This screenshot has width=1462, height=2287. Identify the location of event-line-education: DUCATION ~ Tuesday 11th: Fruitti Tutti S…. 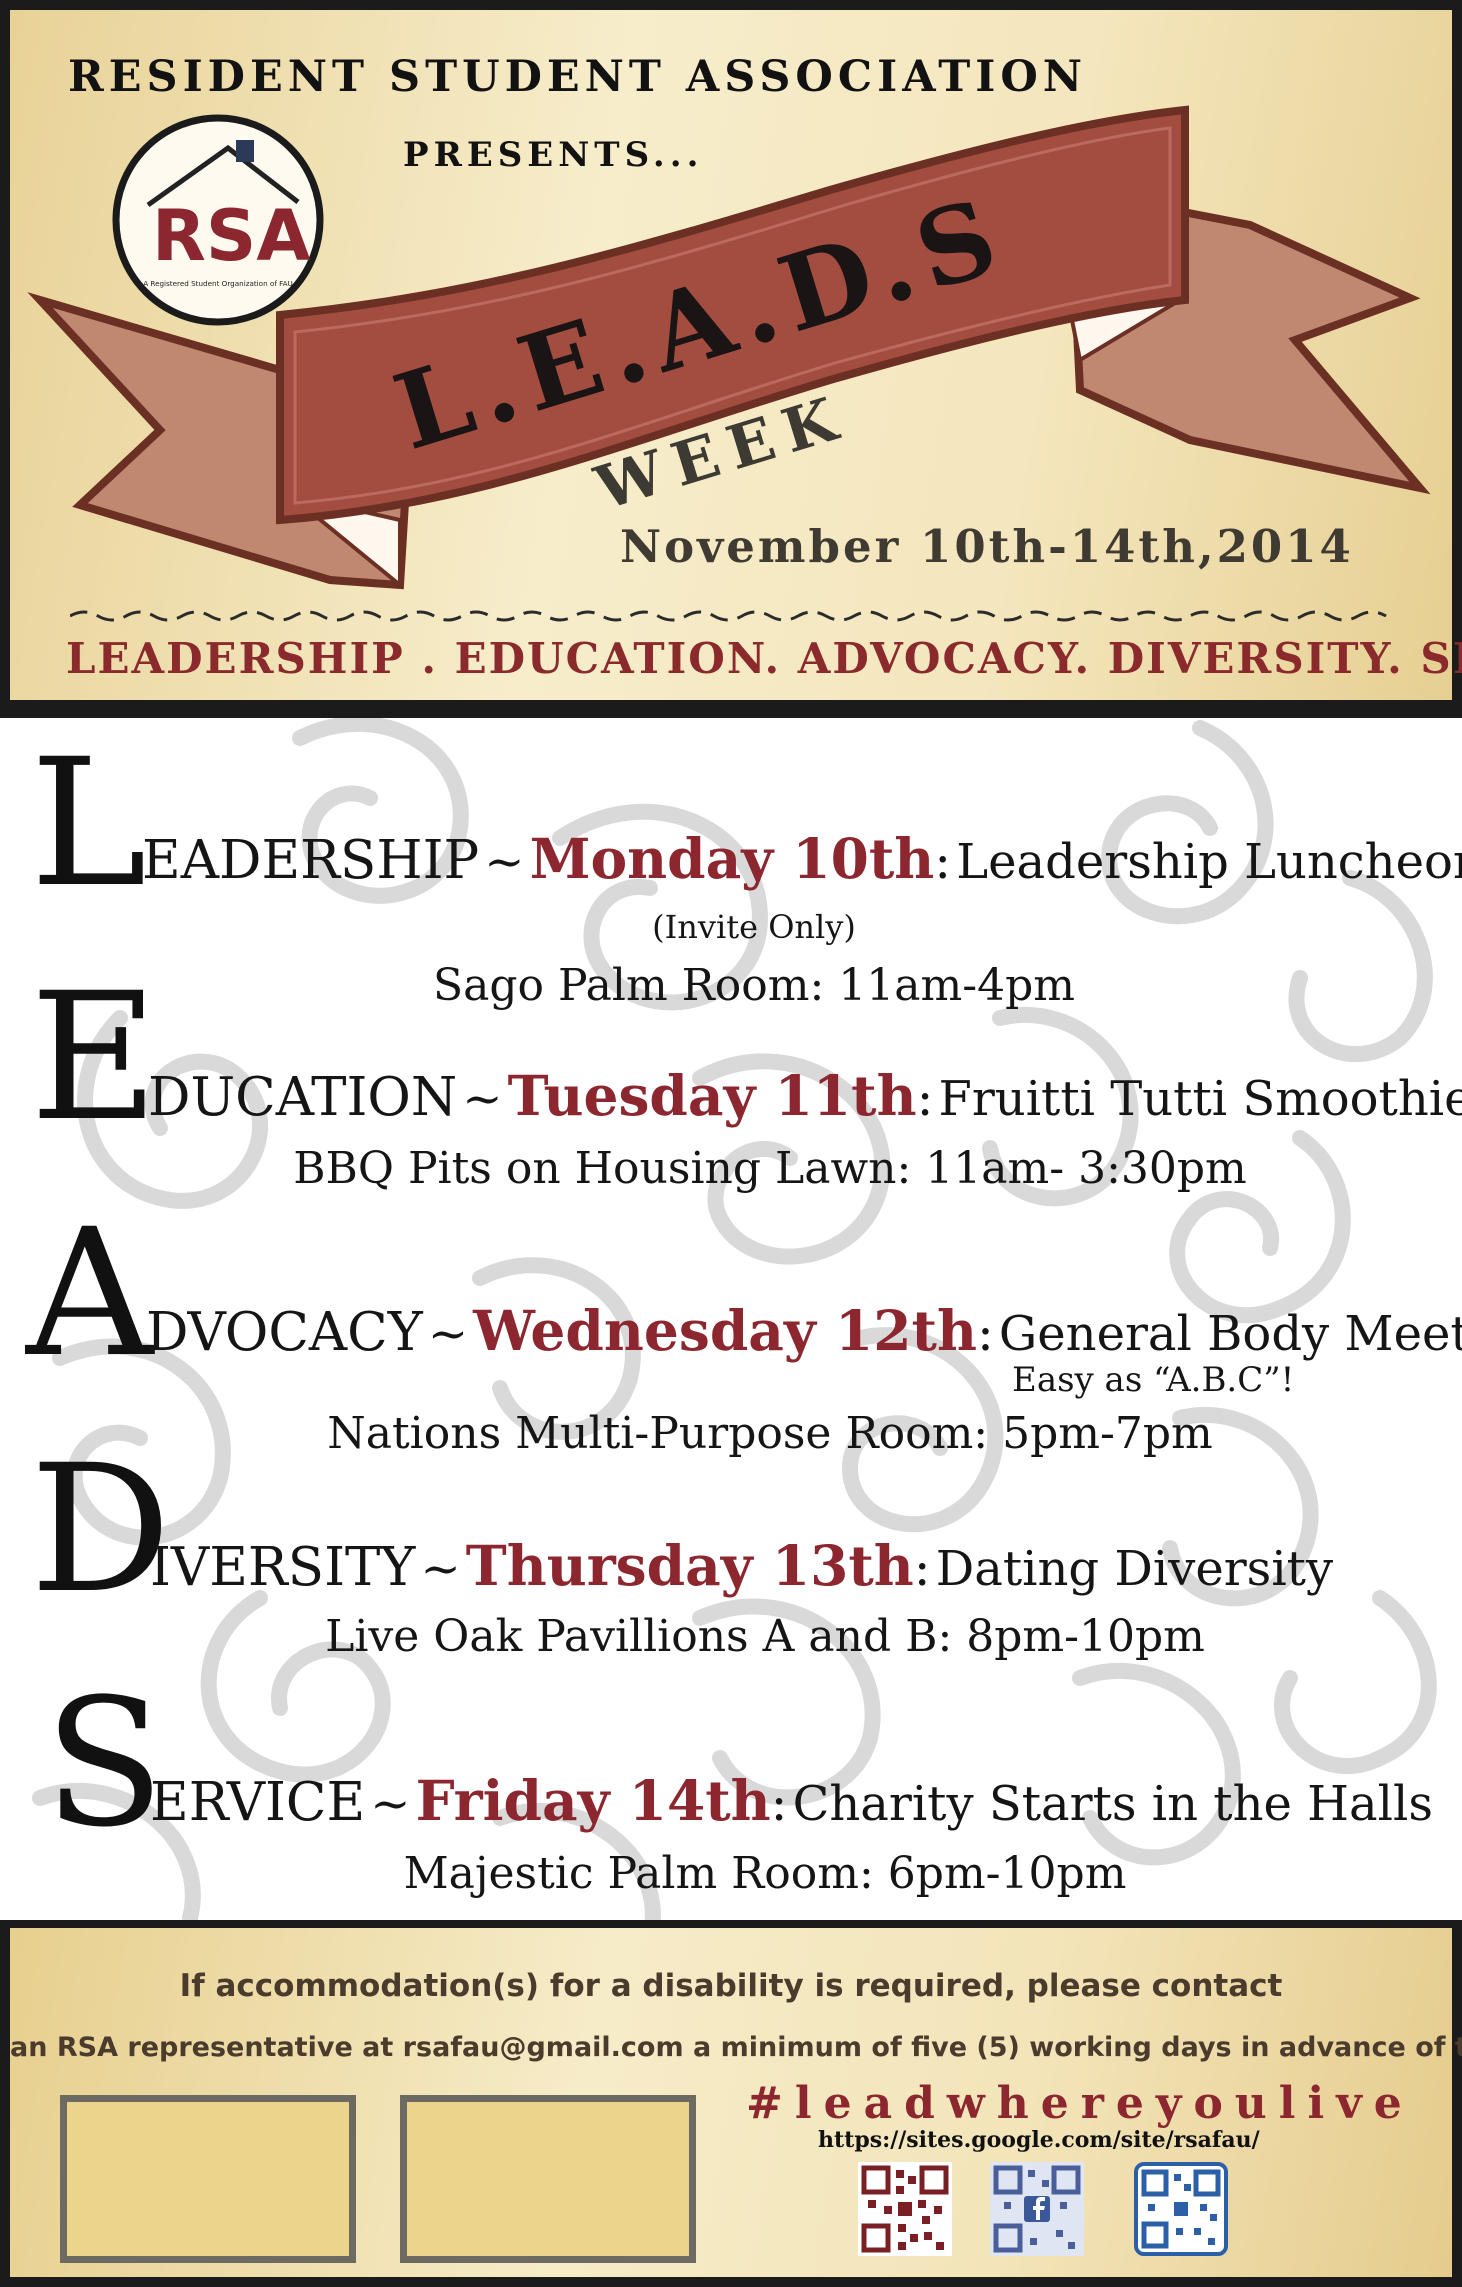
(805, 1095).